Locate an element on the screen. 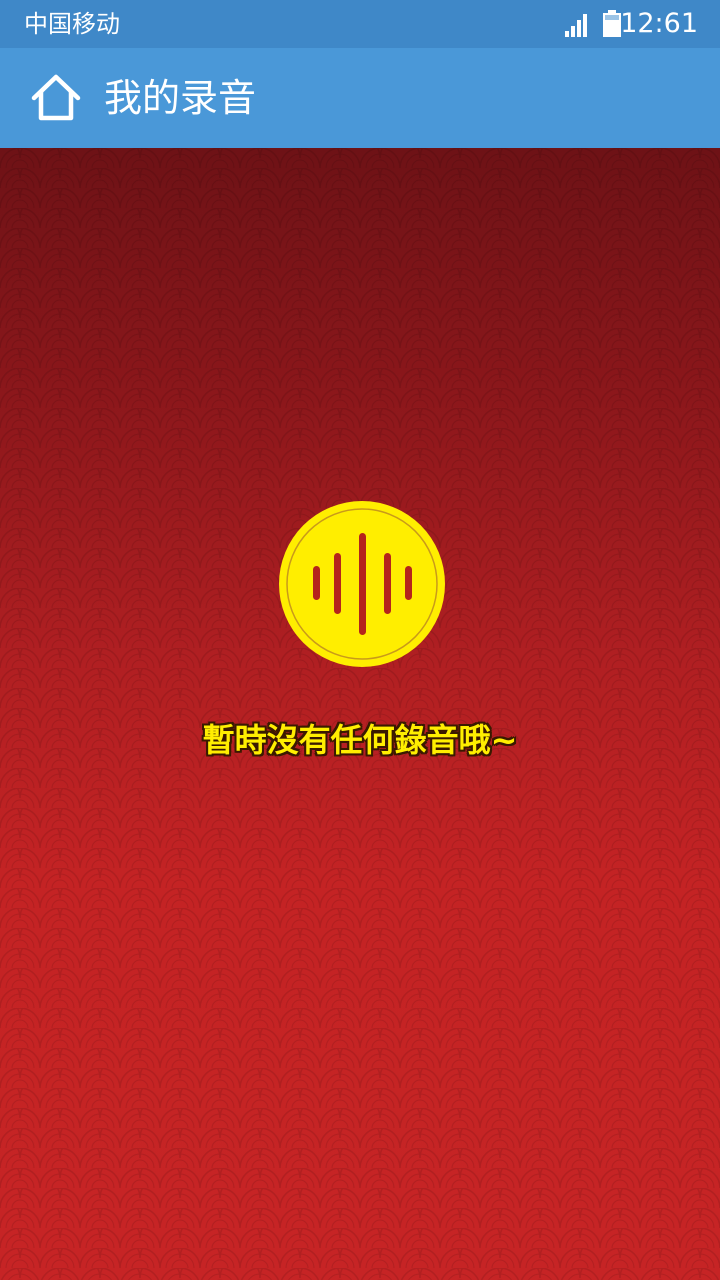 The width and height of the screenshot is (720, 1280). battery-icon is located at coordinates (612, 23).